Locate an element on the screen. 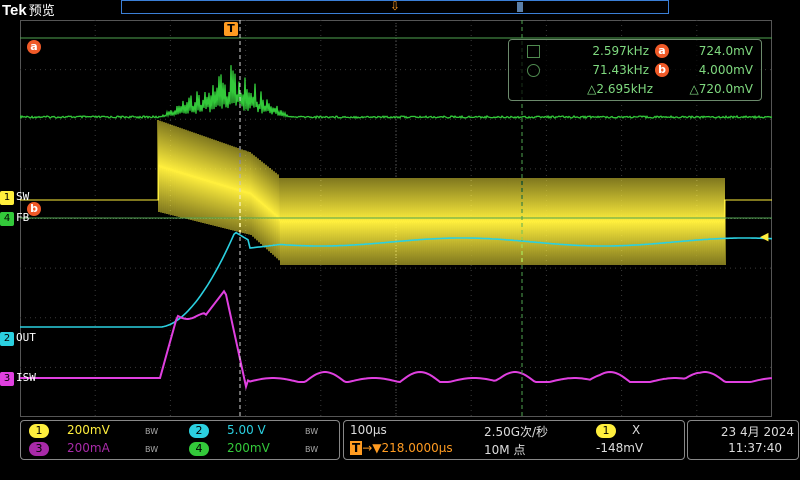 The image size is (800, 480). ch1-label: SW is located at coordinates (23, 196).